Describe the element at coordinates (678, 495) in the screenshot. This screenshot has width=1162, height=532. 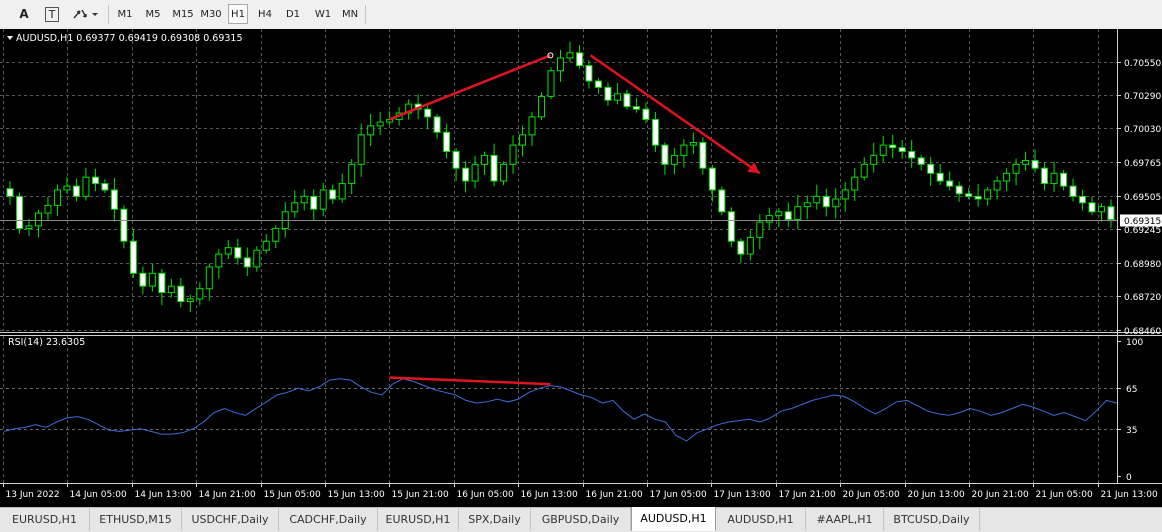
I see `x-tick-label: 17 Jun 05:00` at that location.